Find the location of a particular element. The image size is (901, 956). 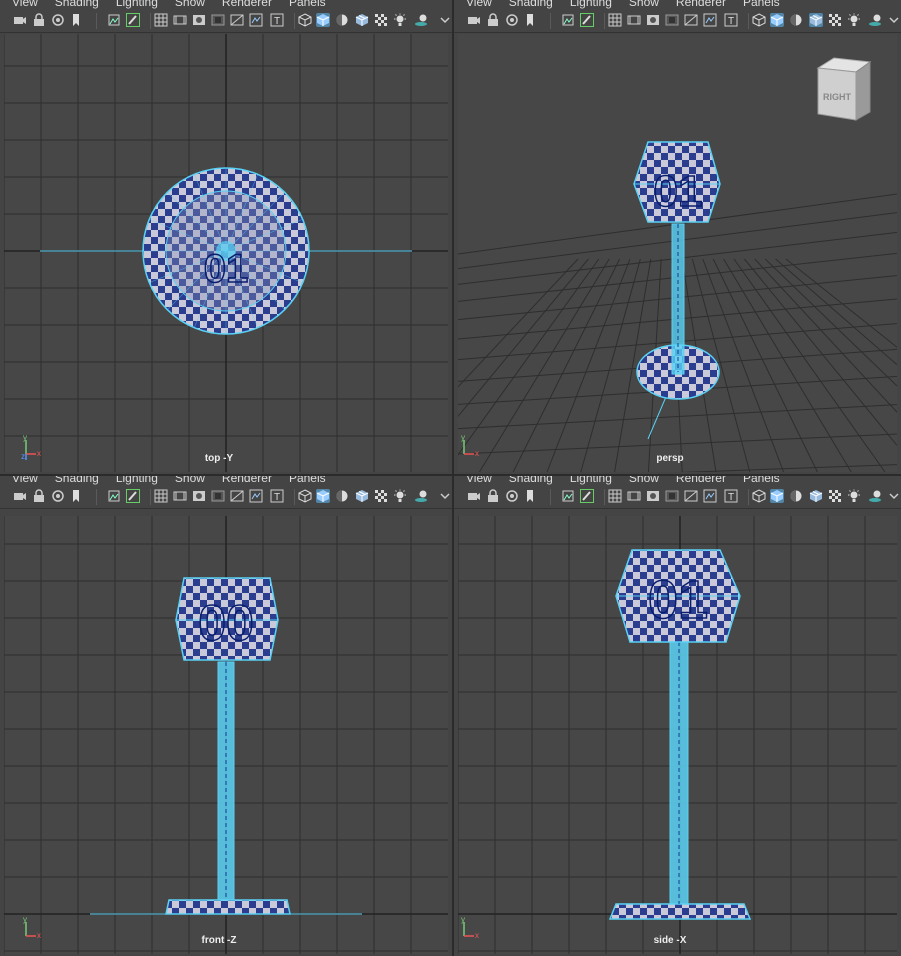

panel-toolbar: T is located at coordinates (677, 21).